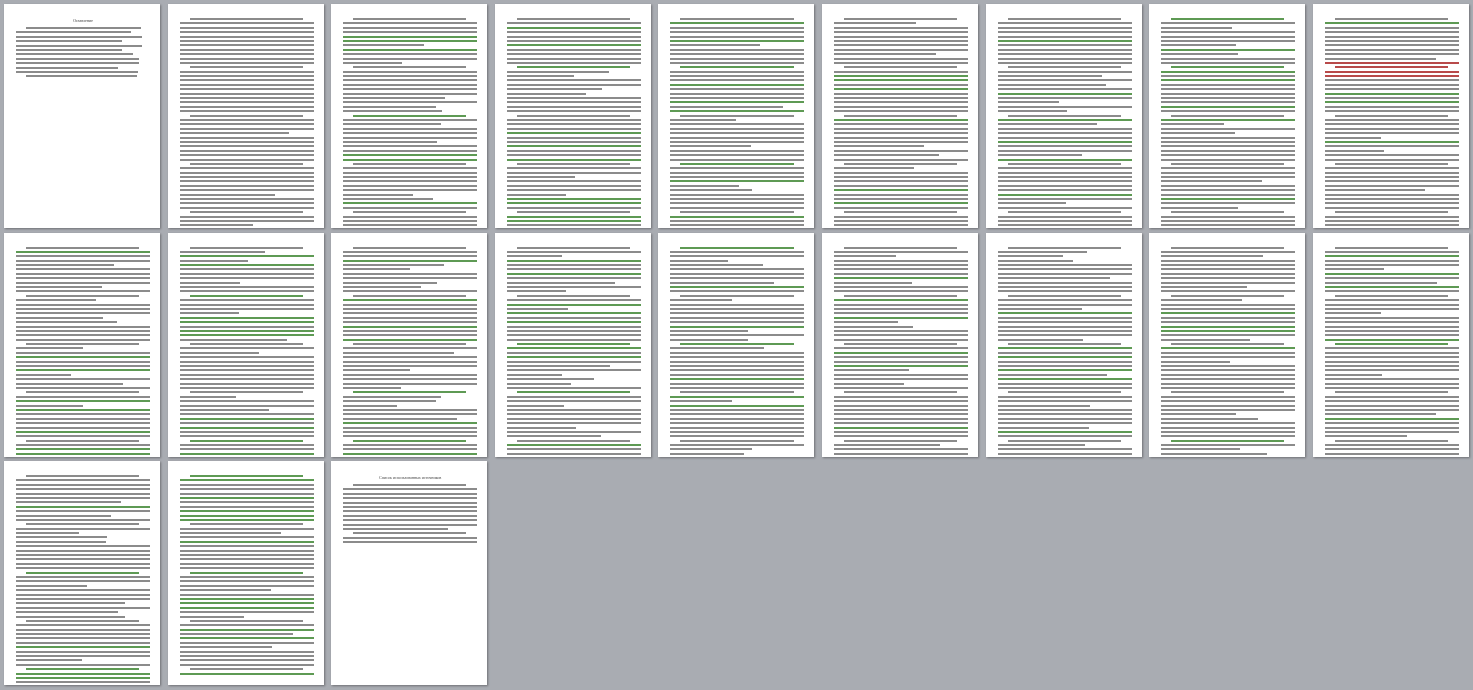 This screenshot has height=690, width=1473. What do you see at coordinates (409, 573) in the screenshot?
I see `document-page-thumbnail: Список использованных источников` at bounding box center [409, 573].